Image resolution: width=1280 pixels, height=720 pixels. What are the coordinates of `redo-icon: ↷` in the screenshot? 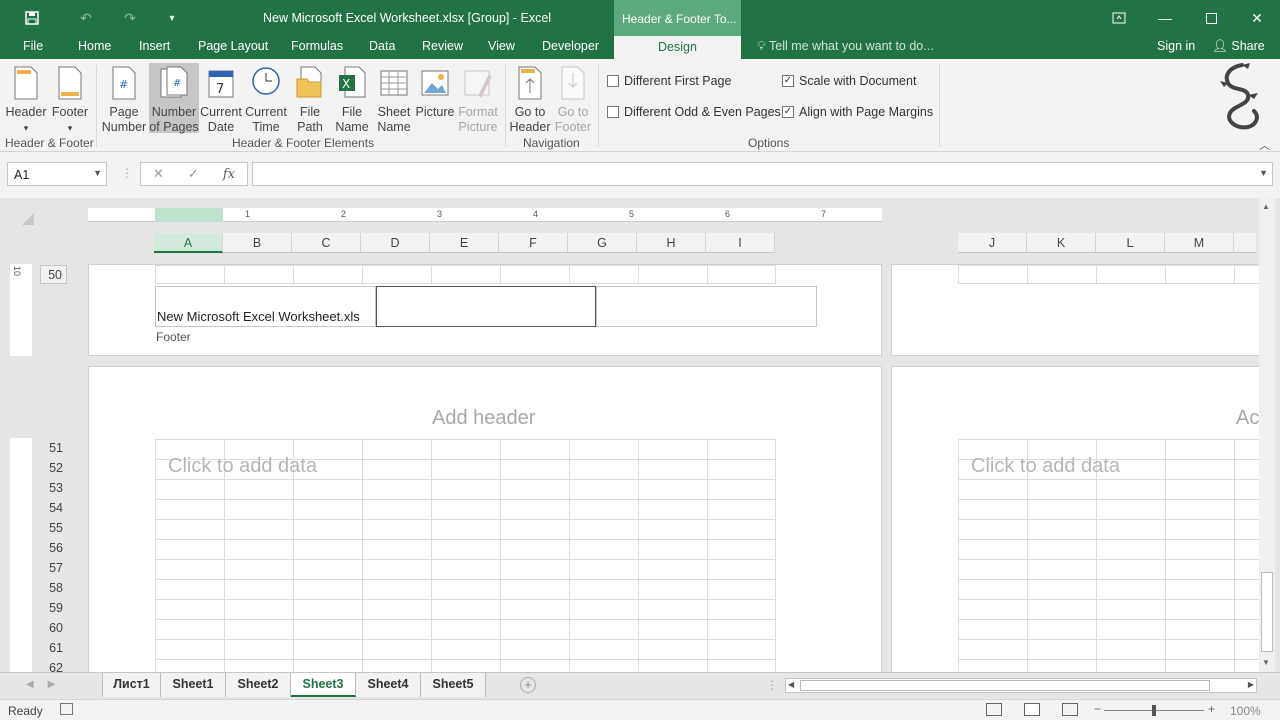 It's located at (130, 18).